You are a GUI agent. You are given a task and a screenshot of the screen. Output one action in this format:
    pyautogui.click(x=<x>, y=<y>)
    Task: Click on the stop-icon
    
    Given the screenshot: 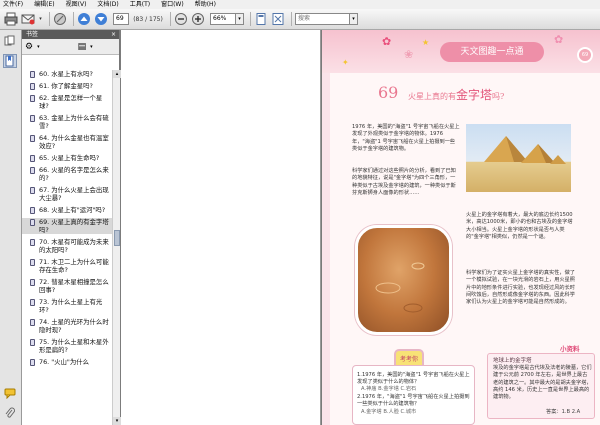 What is the action you would take?
    pyautogui.click(x=60, y=19)
    